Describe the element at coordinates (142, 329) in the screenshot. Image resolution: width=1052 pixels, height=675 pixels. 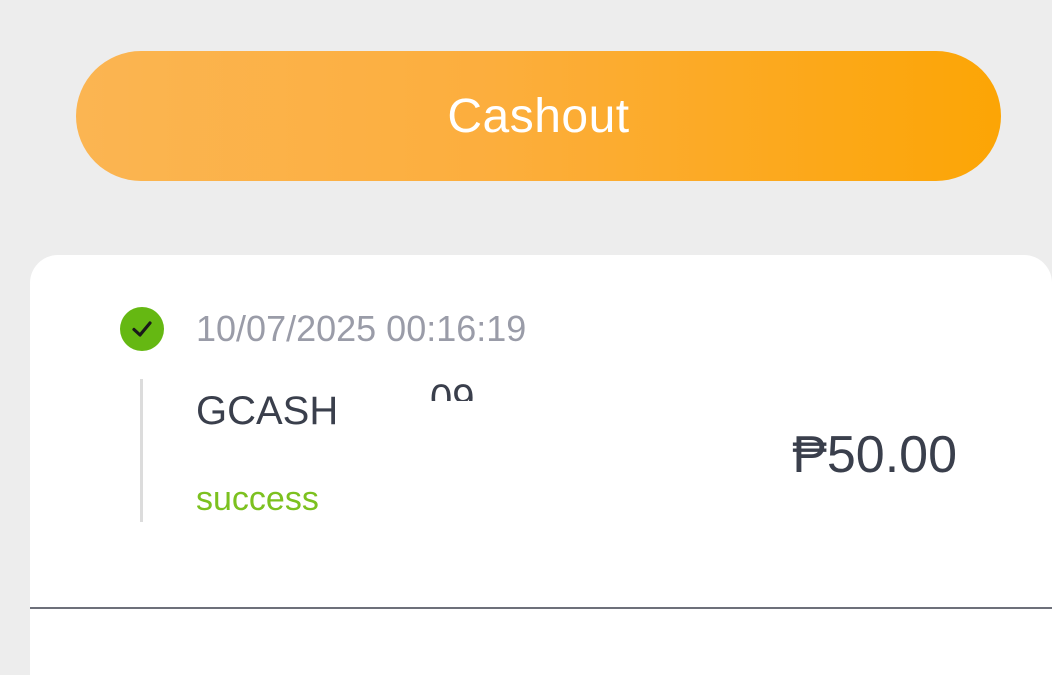
I see `check-circle-icon` at that location.